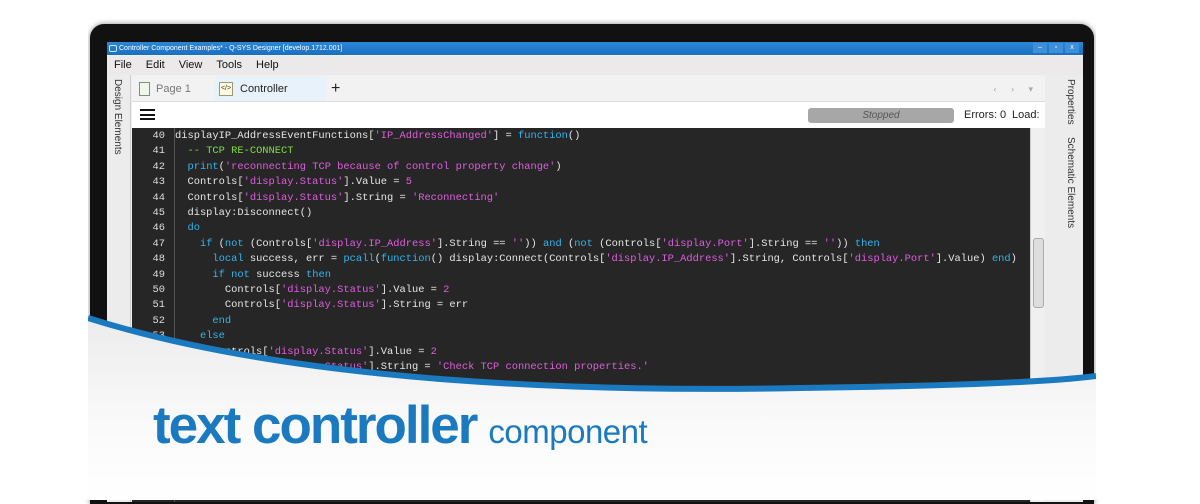  Describe the element at coordinates (315, 425) in the screenshot. I see `tagline-bold: text controller` at that location.